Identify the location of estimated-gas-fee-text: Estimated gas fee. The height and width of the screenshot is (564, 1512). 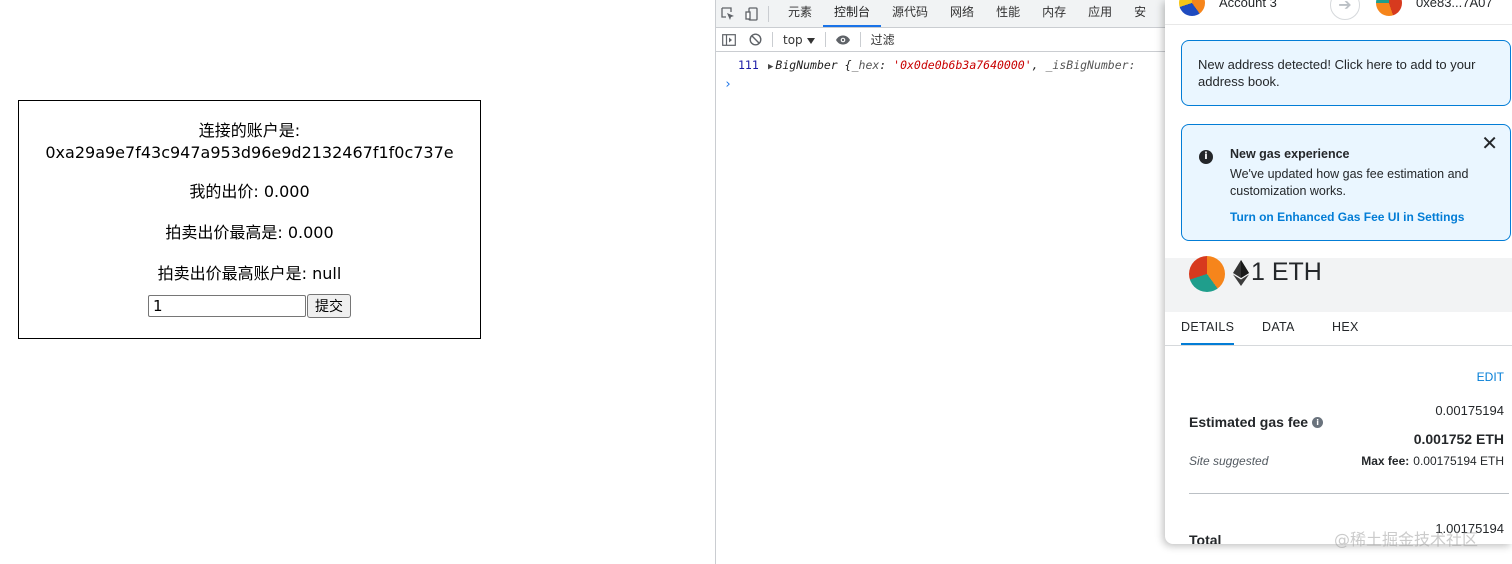
(1249, 422).